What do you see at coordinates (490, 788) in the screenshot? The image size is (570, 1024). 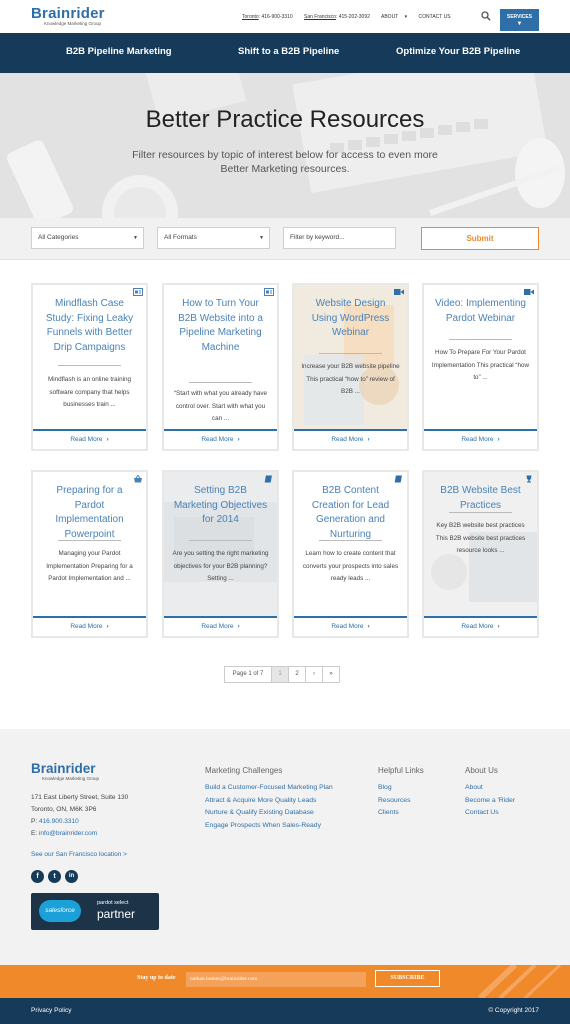 I see `footer-link: About` at bounding box center [490, 788].